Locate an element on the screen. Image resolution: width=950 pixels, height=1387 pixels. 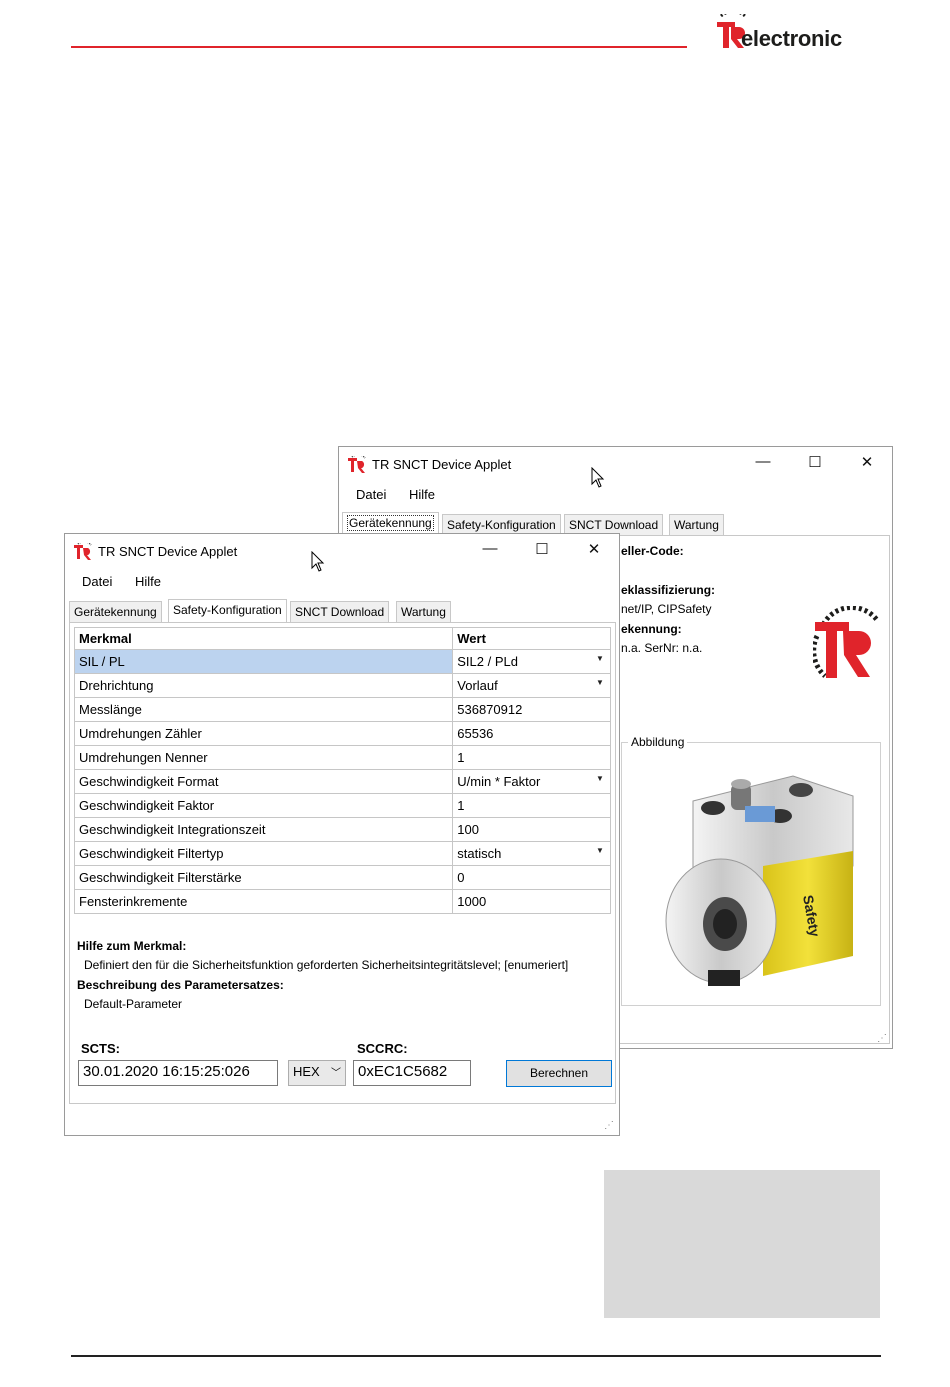
table-row: Messlänge 536870912 is located at coordinates (342, 709).